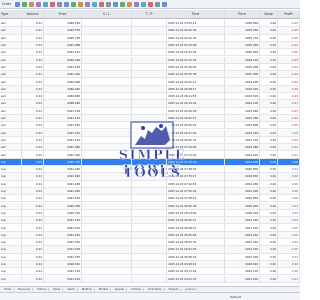  I want to click on chart-icon, so click(95, 4).